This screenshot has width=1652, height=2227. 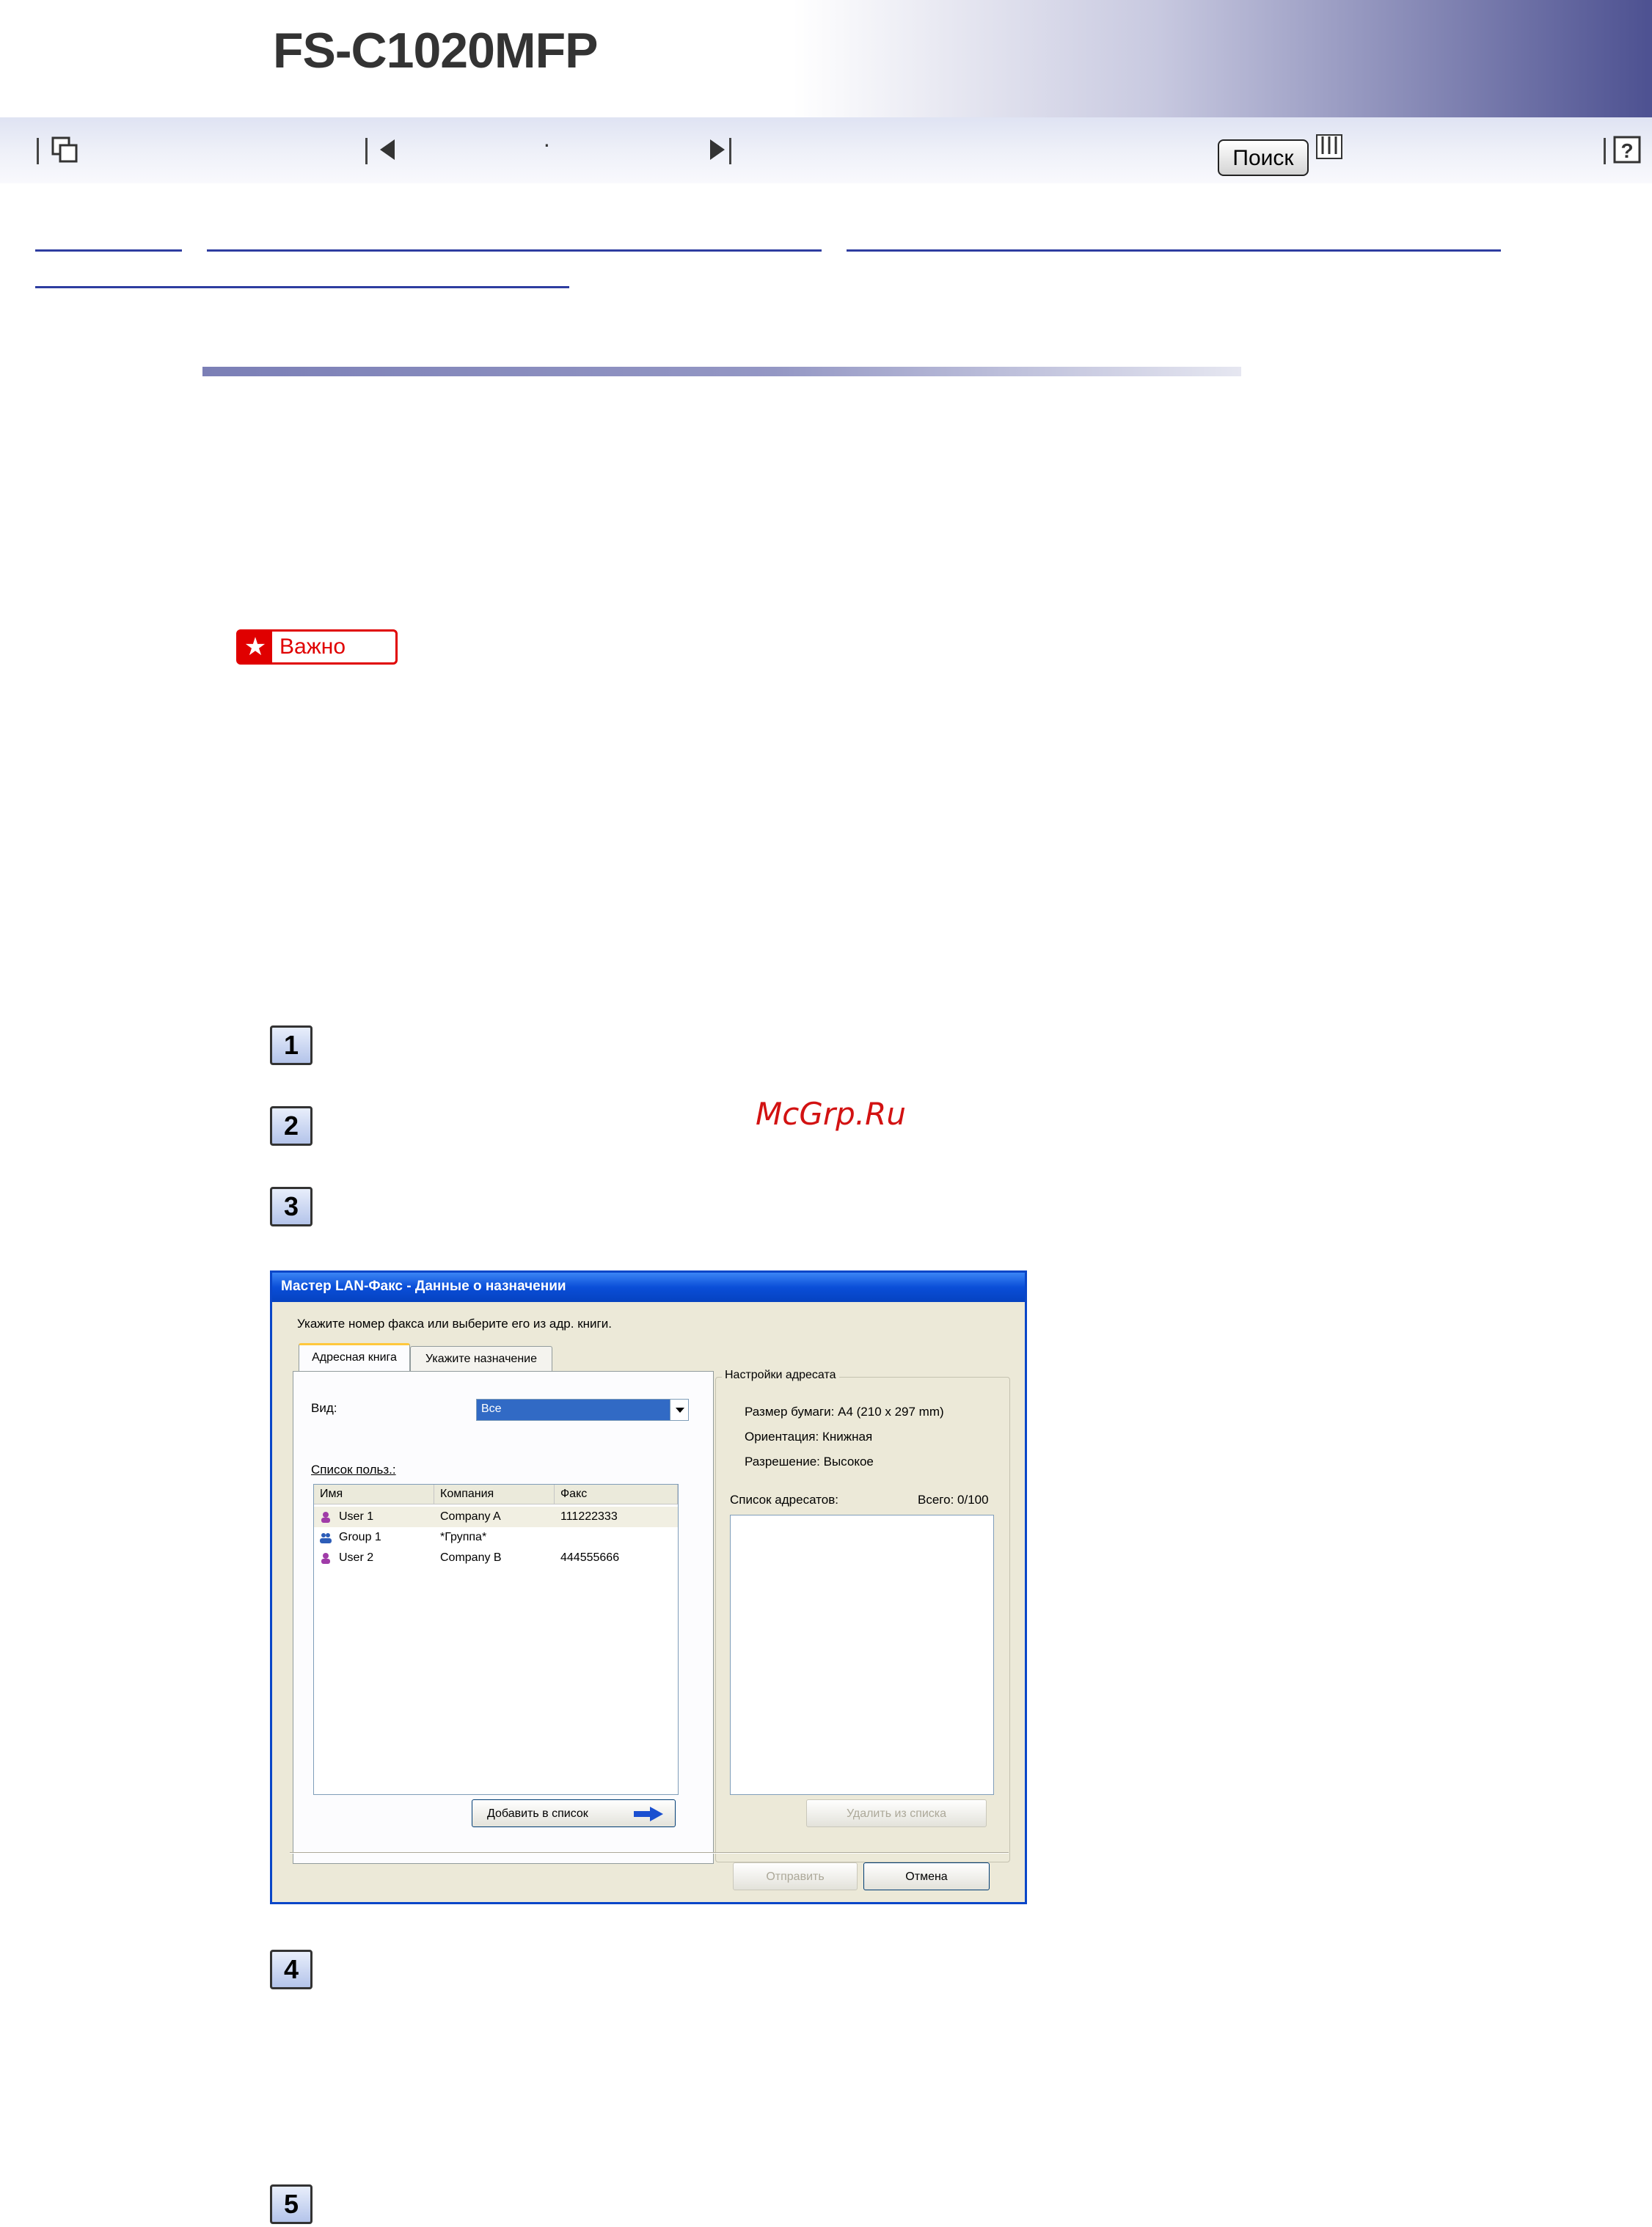 What do you see at coordinates (953, 1500) in the screenshot?
I see `recipients-total: Всего: 0/100` at bounding box center [953, 1500].